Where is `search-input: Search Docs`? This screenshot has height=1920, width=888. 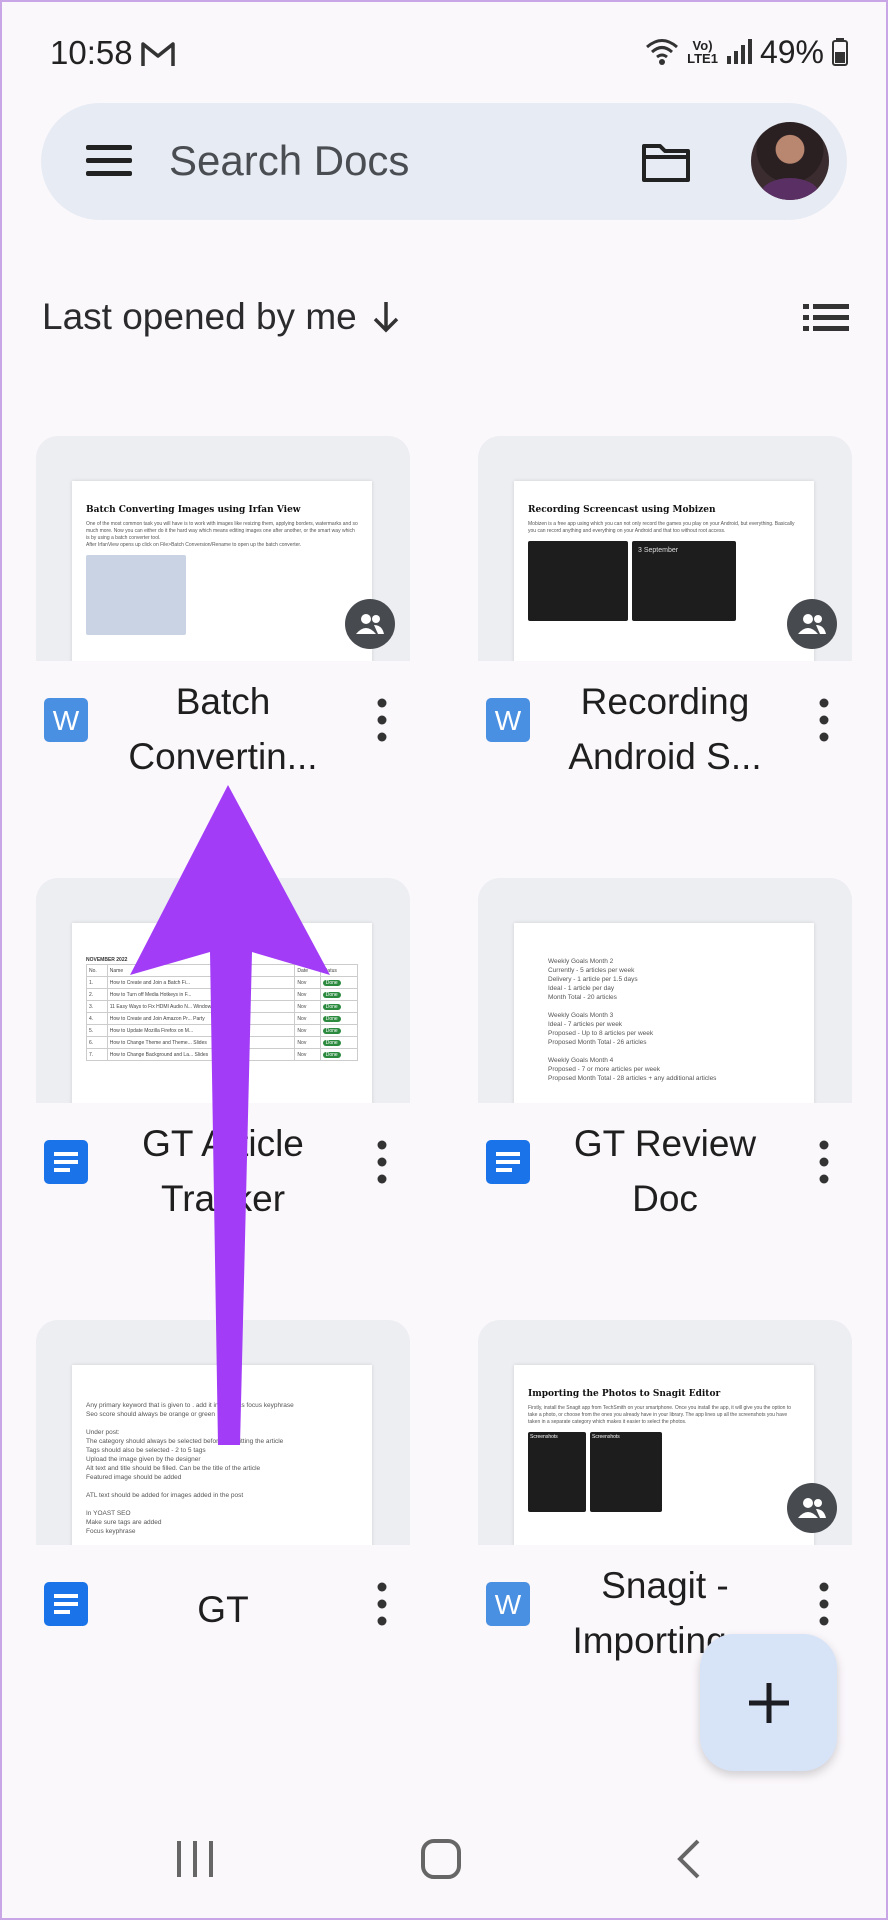
search-input: Search Docs is located at coordinates (289, 161).